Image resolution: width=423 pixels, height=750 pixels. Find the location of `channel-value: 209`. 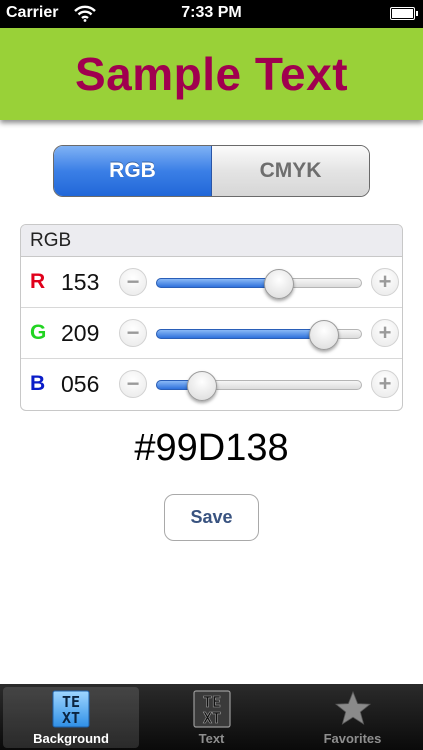

channel-value: 209 is located at coordinates (80, 333).